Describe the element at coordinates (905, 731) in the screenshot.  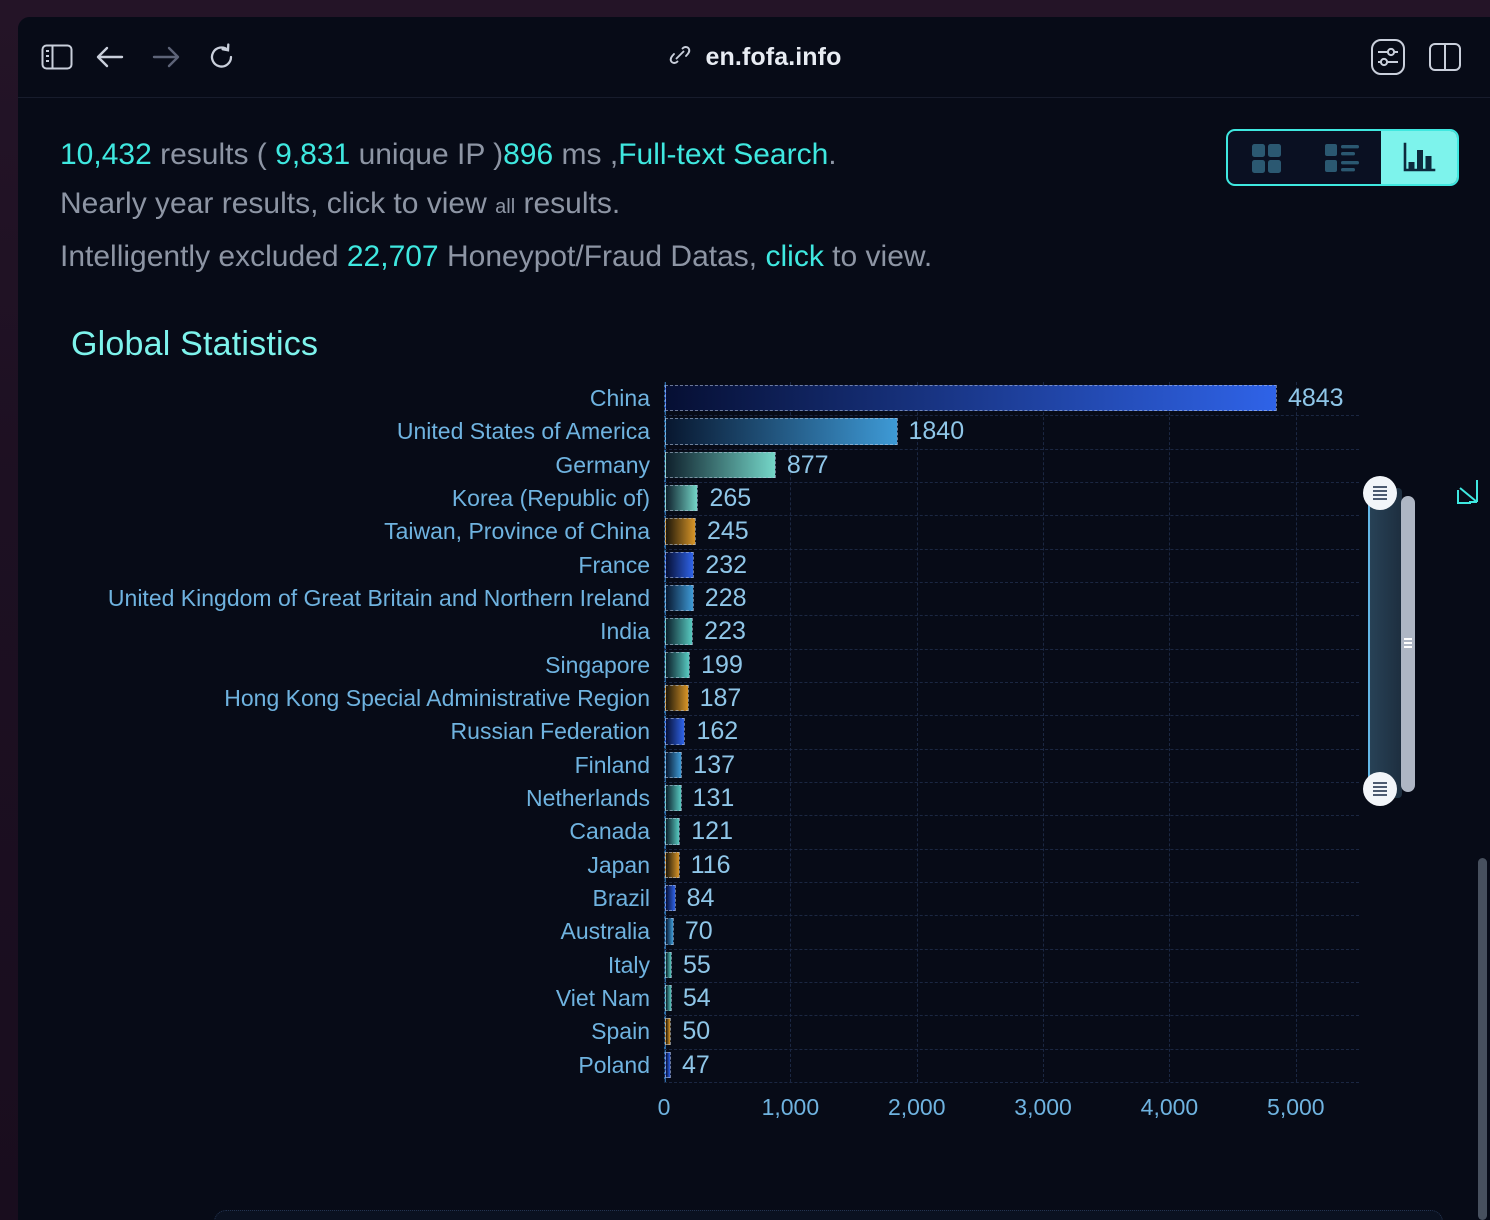
I see `chart-bar-row: Russian Federation 162` at that location.